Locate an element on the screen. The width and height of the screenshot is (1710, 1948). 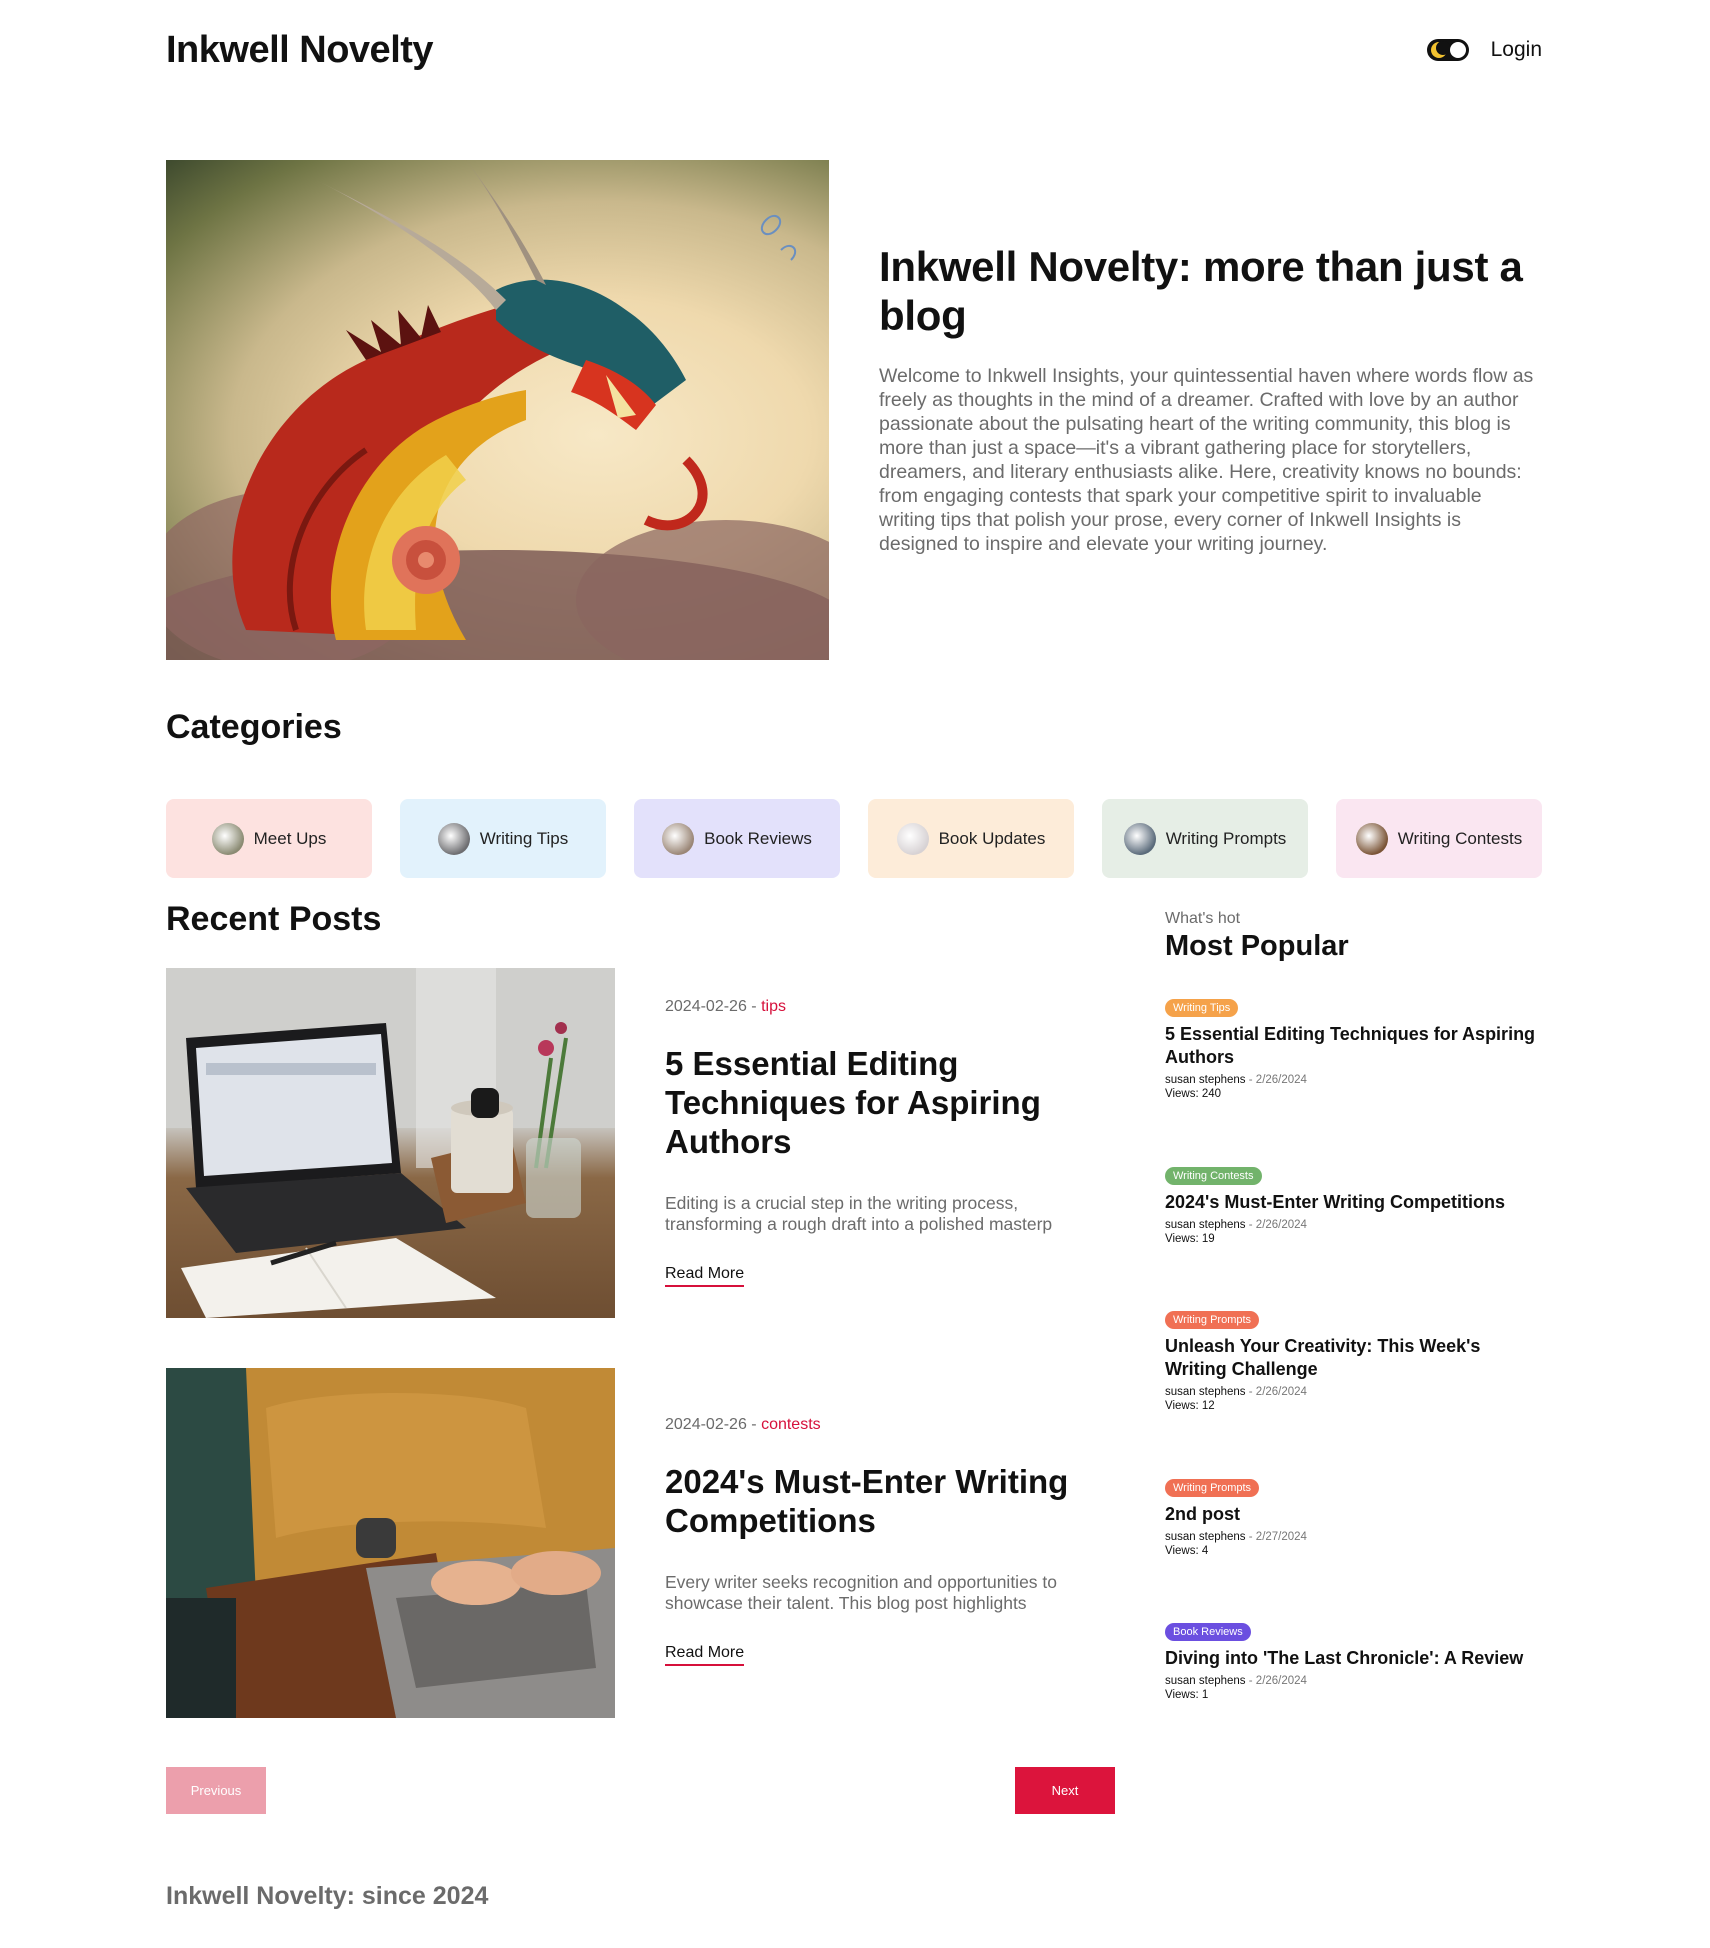
popular-views: Views: 240 is located at coordinates (1193, 1094).